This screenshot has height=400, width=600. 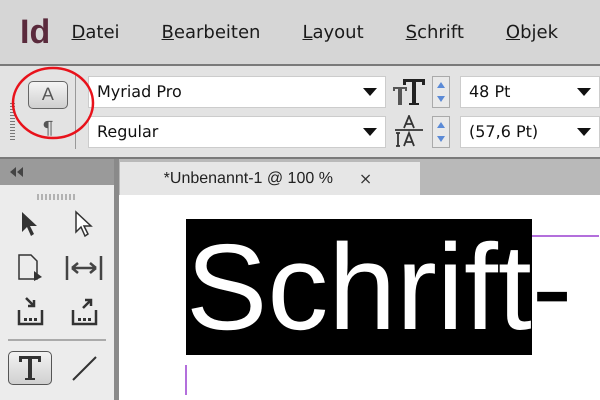 What do you see at coordinates (409, 91) in the screenshot?
I see `font-size-icon` at bounding box center [409, 91].